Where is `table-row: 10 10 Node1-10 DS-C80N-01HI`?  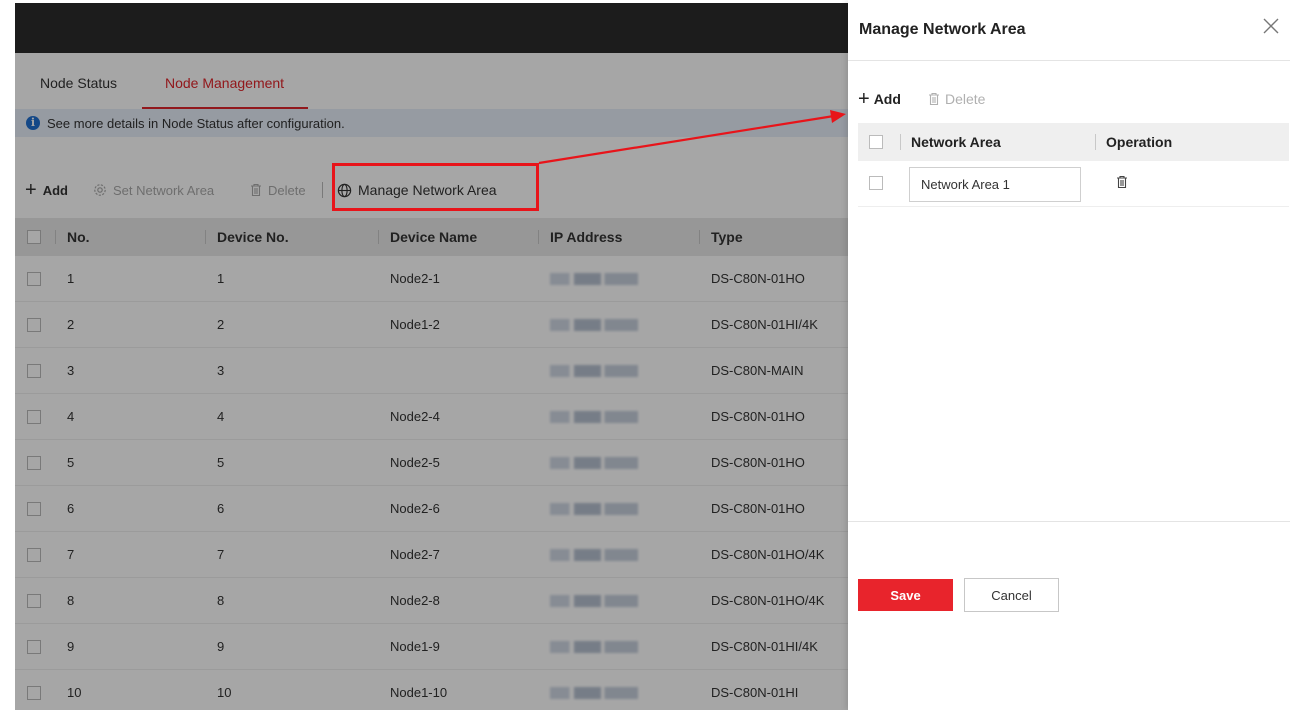 table-row: 10 10 Node1-10 DS-C80N-01HI is located at coordinates (435, 690).